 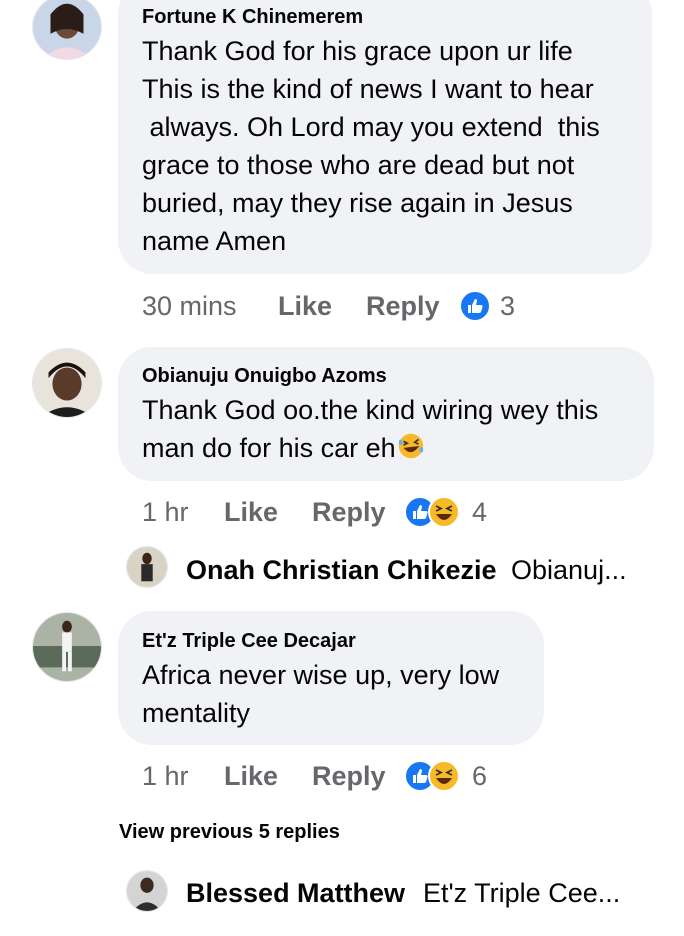 What do you see at coordinates (479, 512) in the screenshot?
I see `reaction-count: 4` at bounding box center [479, 512].